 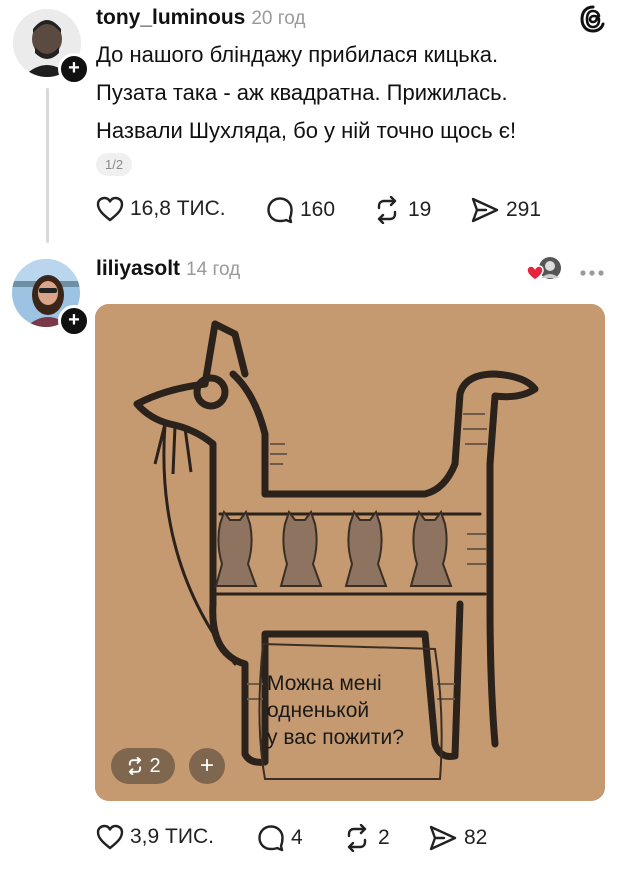 I want to click on like-count: 16,8 ТИС., so click(x=178, y=208).